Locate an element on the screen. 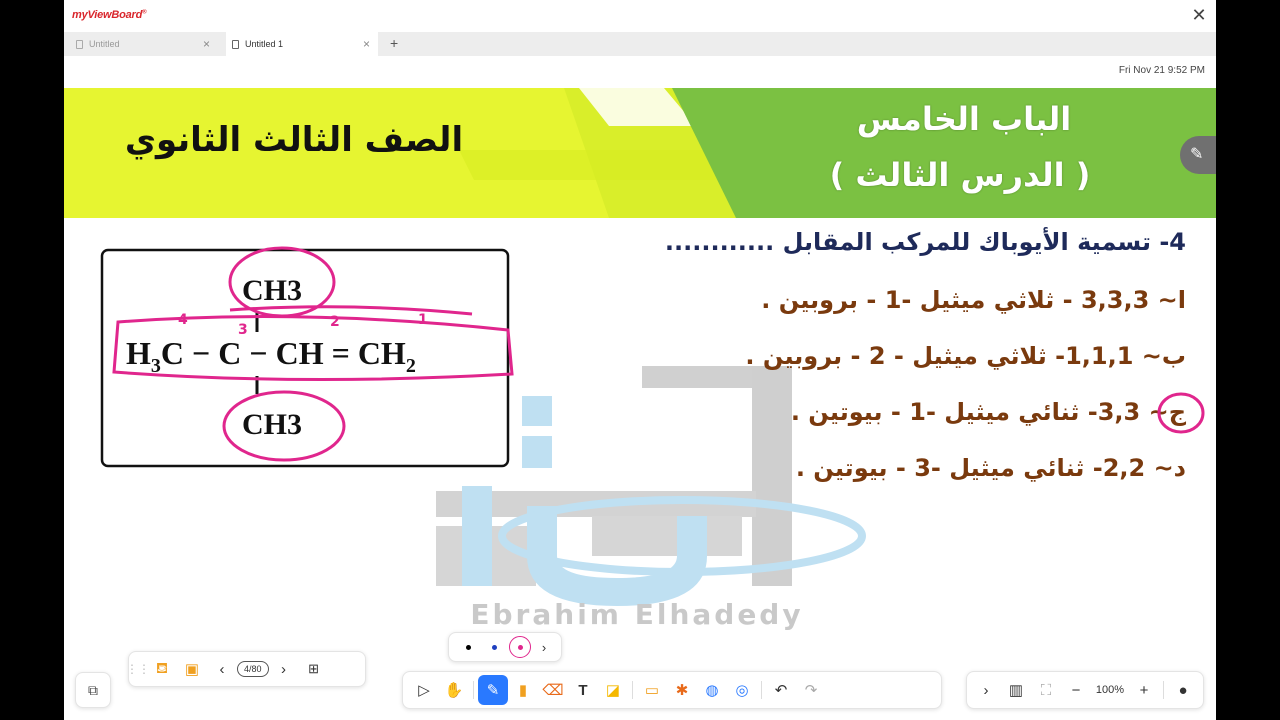 Image resolution: width=1280 pixels, height=720 pixels. banner-right-title: الباب الخامس is located at coordinates (964, 119).